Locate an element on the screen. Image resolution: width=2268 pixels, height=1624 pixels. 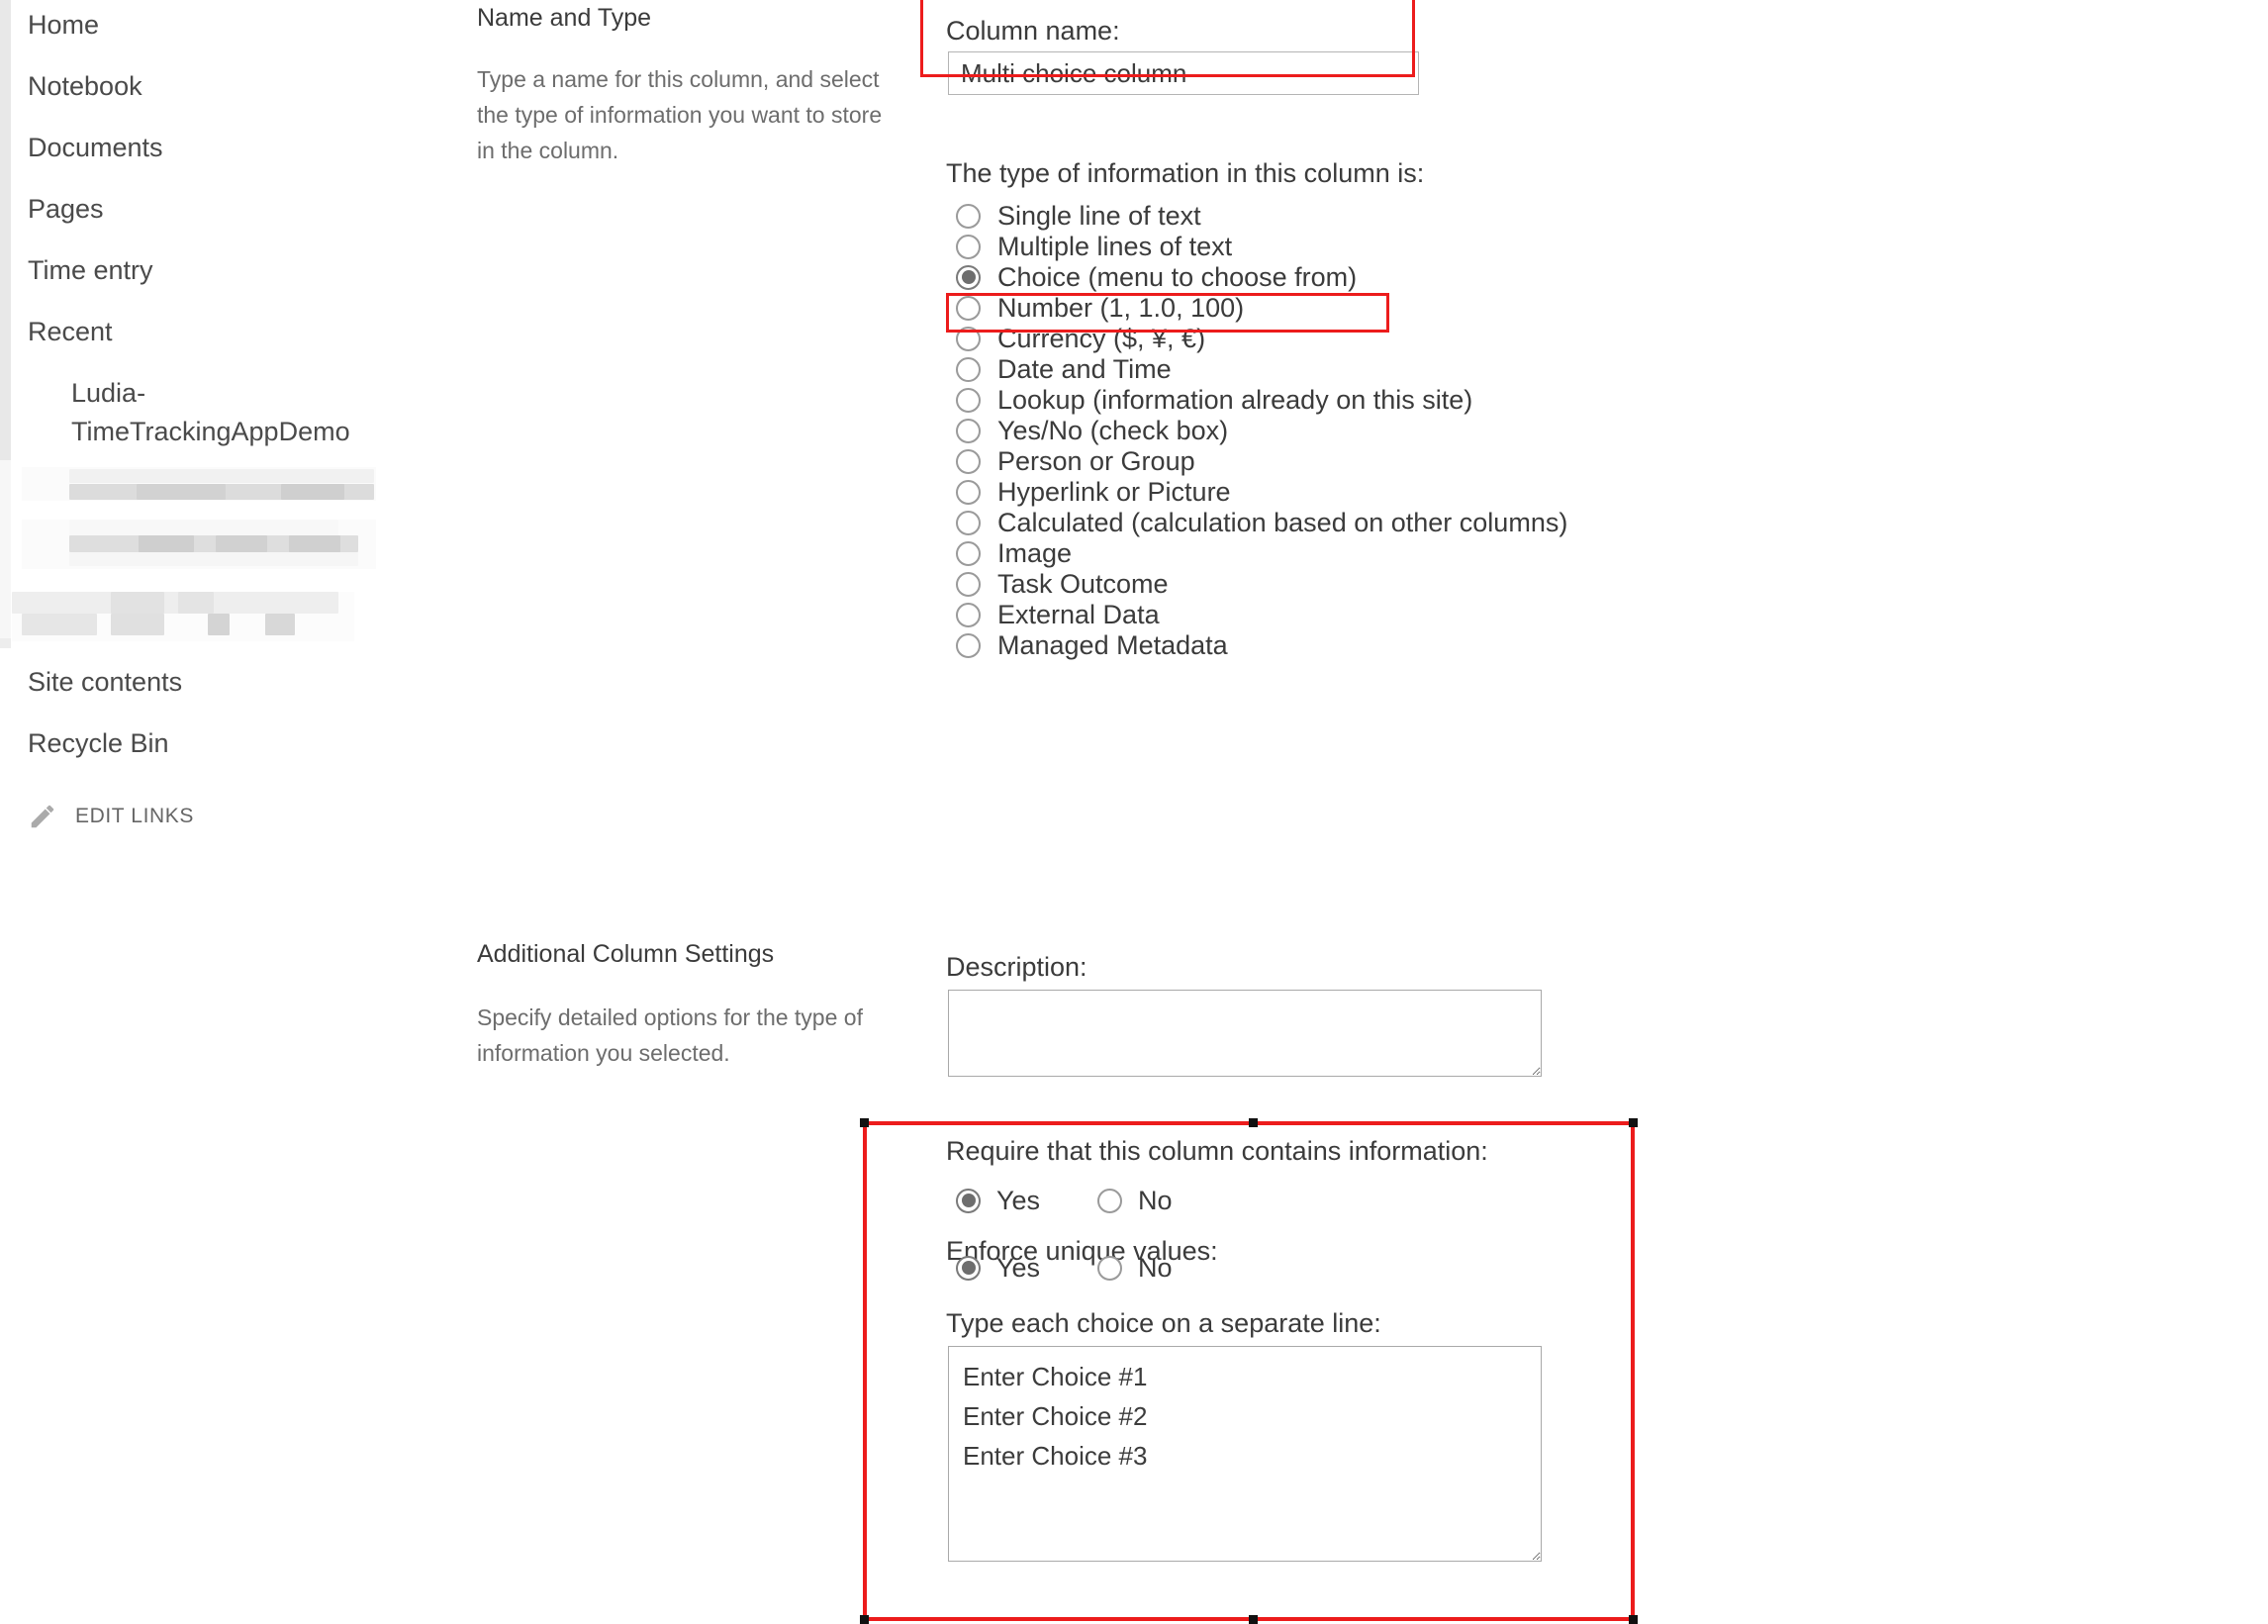
name-and-type-heading: Name and Type is located at coordinates (564, 18).